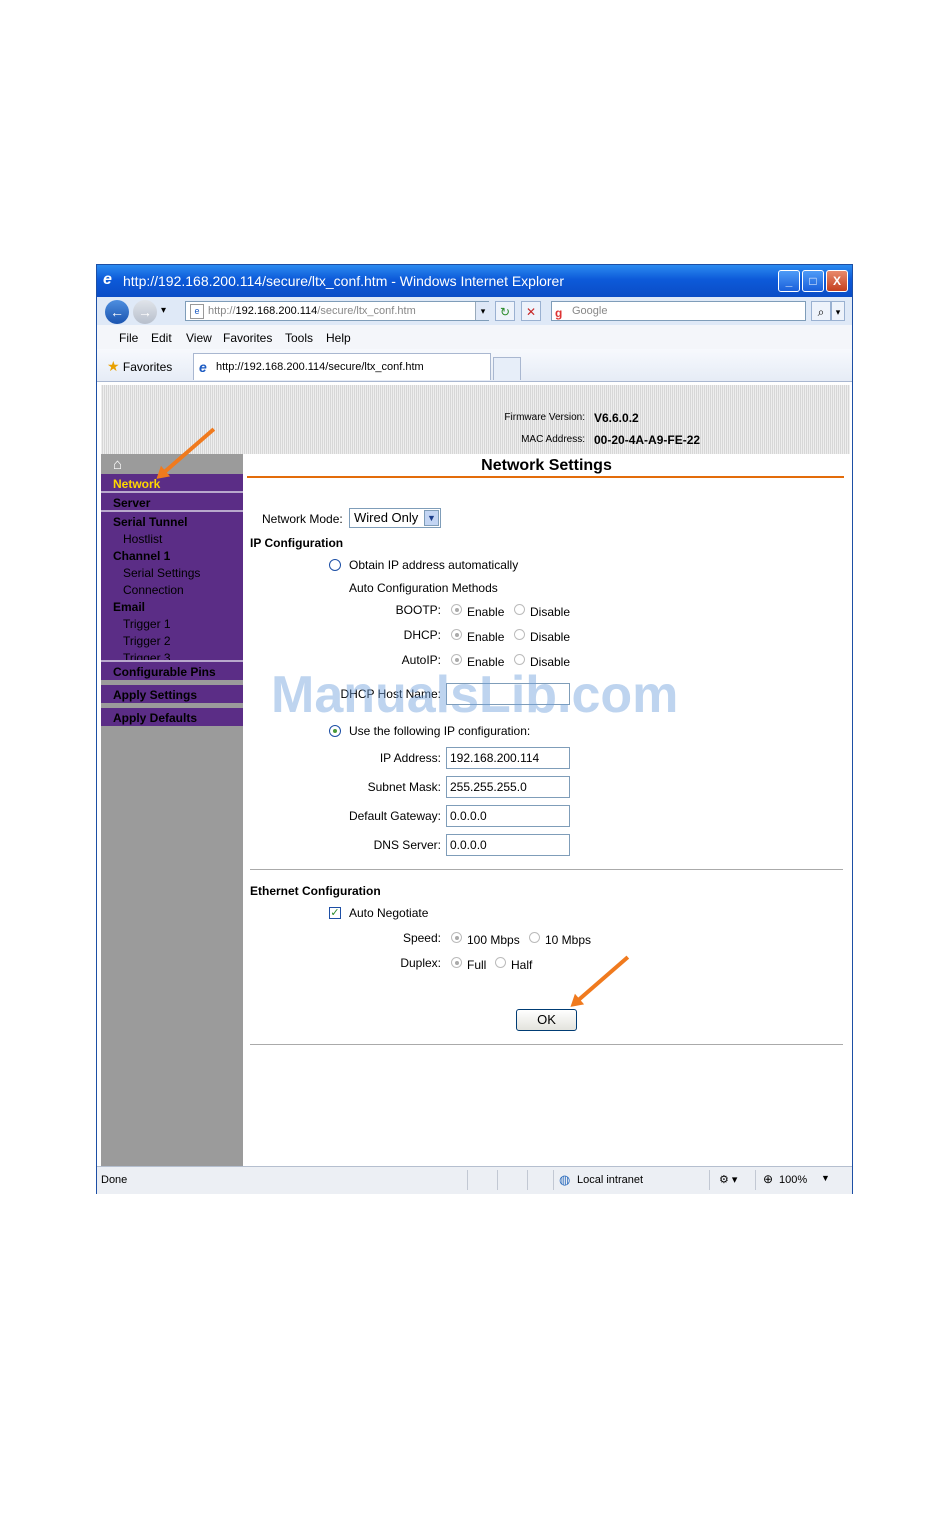  What do you see at coordinates (477, 965) in the screenshot?
I see `duplex-full-label: Full` at bounding box center [477, 965].